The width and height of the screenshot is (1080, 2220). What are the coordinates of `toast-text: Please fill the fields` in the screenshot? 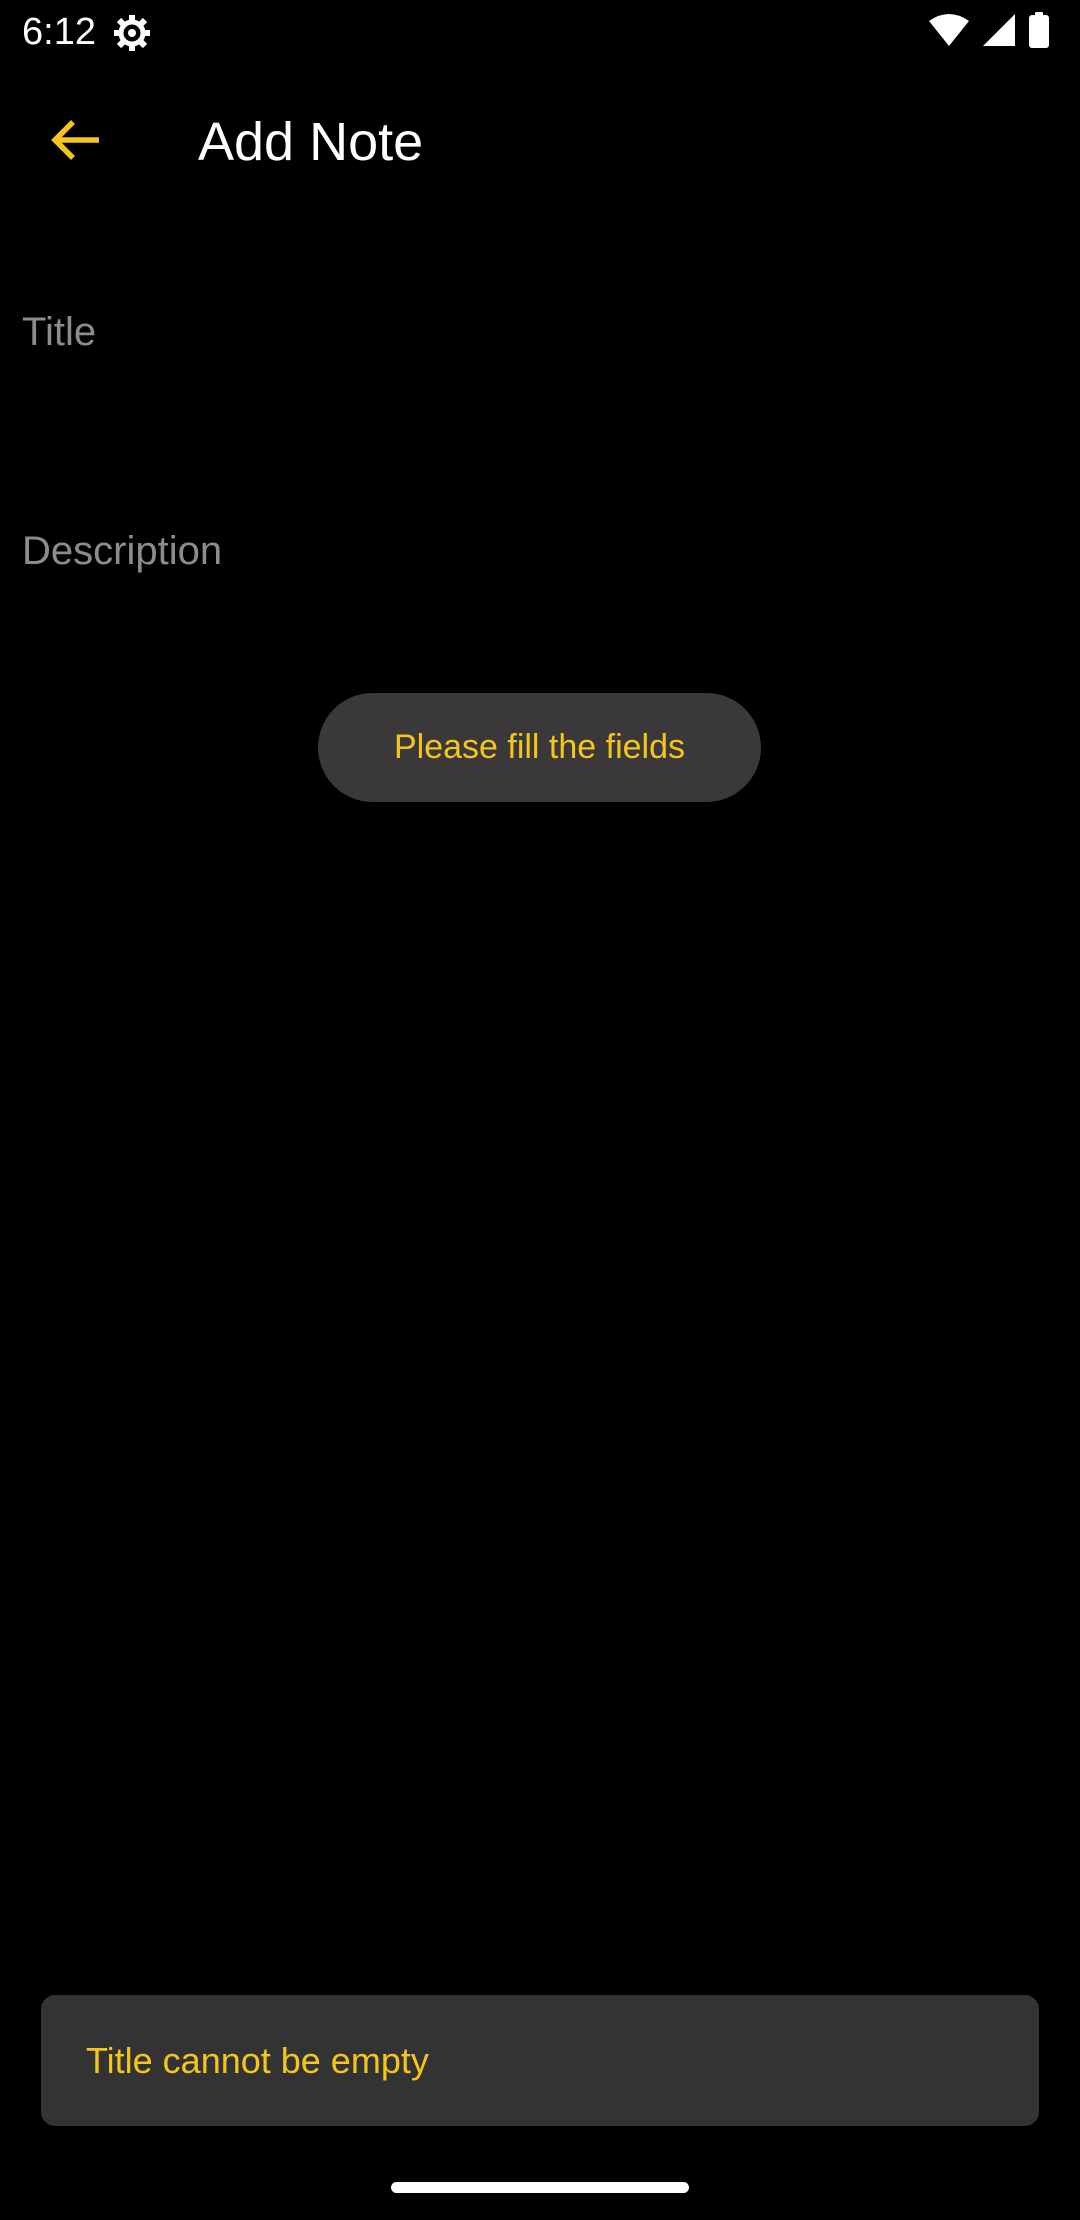 It's located at (539, 747).